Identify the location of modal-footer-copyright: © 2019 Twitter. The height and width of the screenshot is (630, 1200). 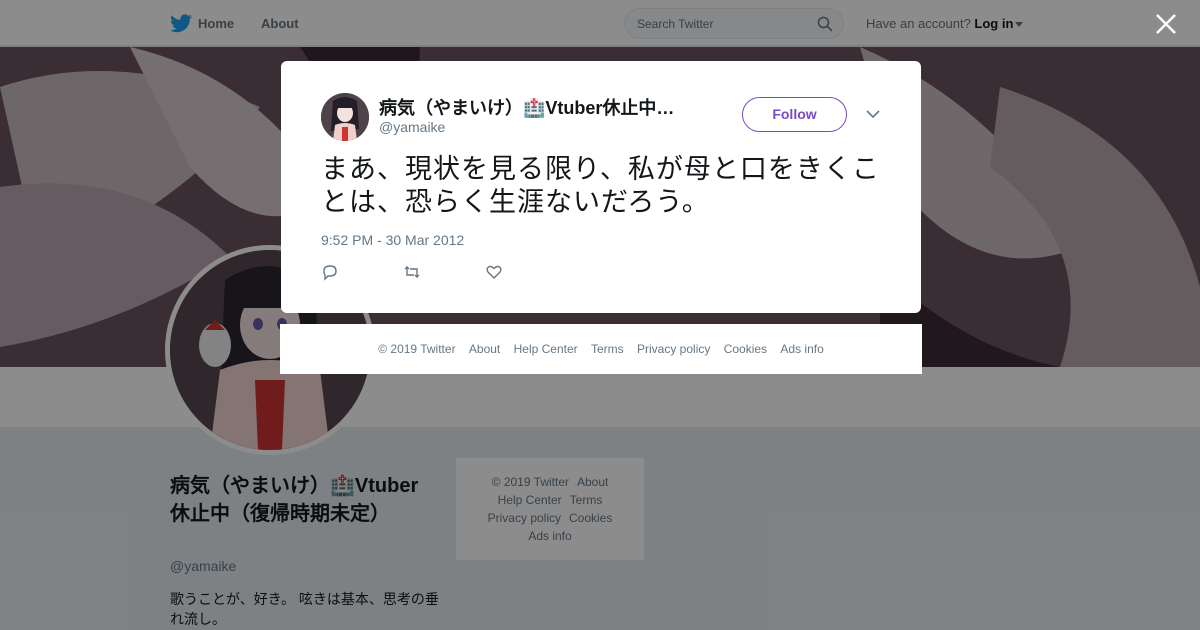
(417, 349).